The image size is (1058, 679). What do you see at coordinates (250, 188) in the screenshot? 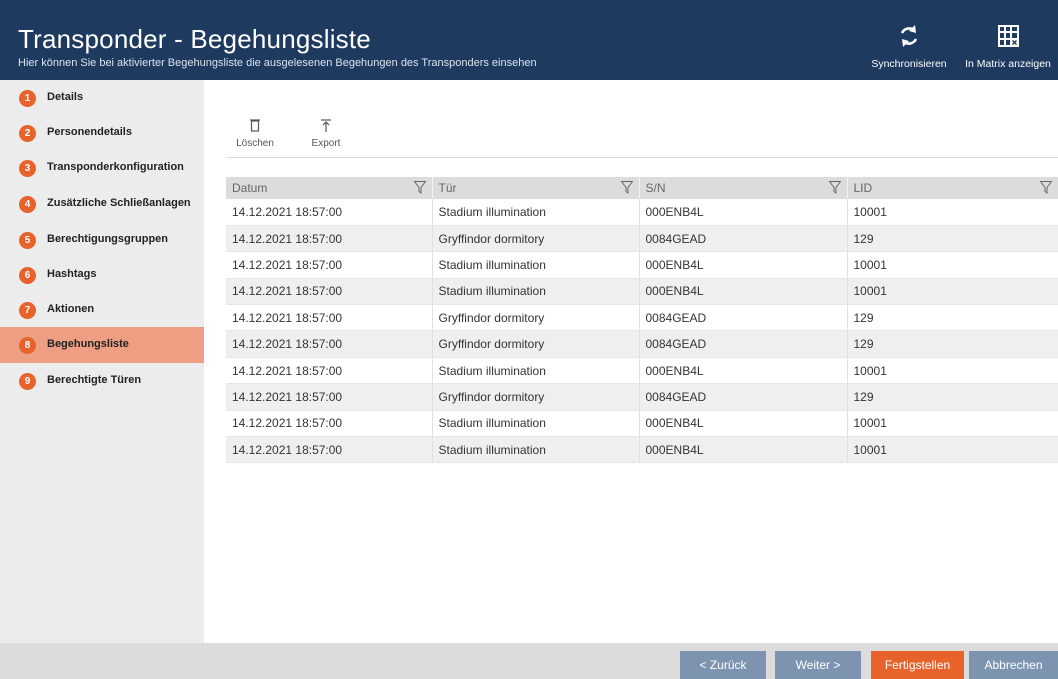
I see `column-header-label: Datum` at bounding box center [250, 188].